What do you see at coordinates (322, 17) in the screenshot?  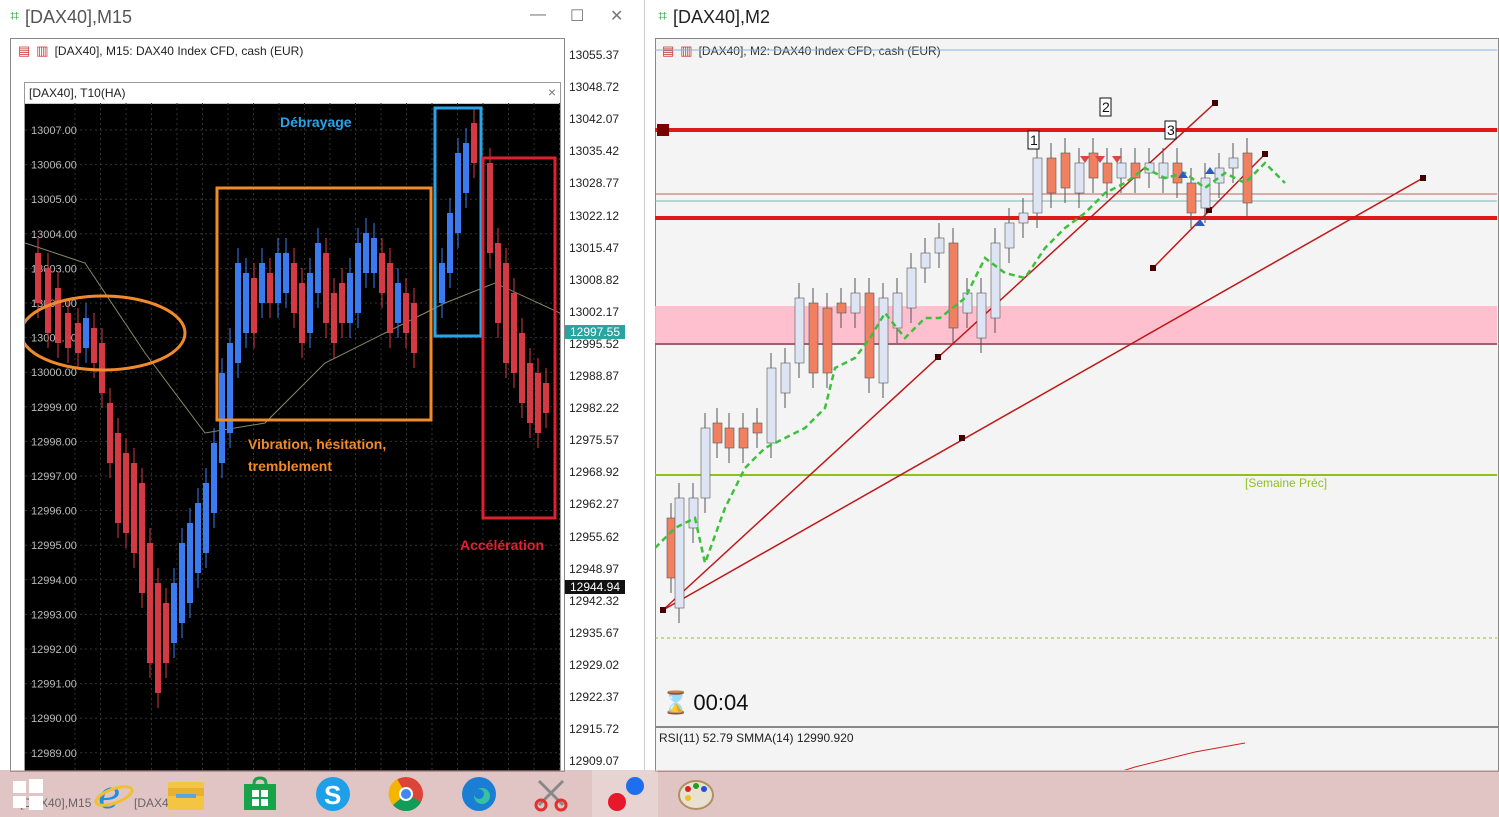 I see `left-window-titlebar: ⌗ [DAX40],M15` at bounding box center [322, 17].